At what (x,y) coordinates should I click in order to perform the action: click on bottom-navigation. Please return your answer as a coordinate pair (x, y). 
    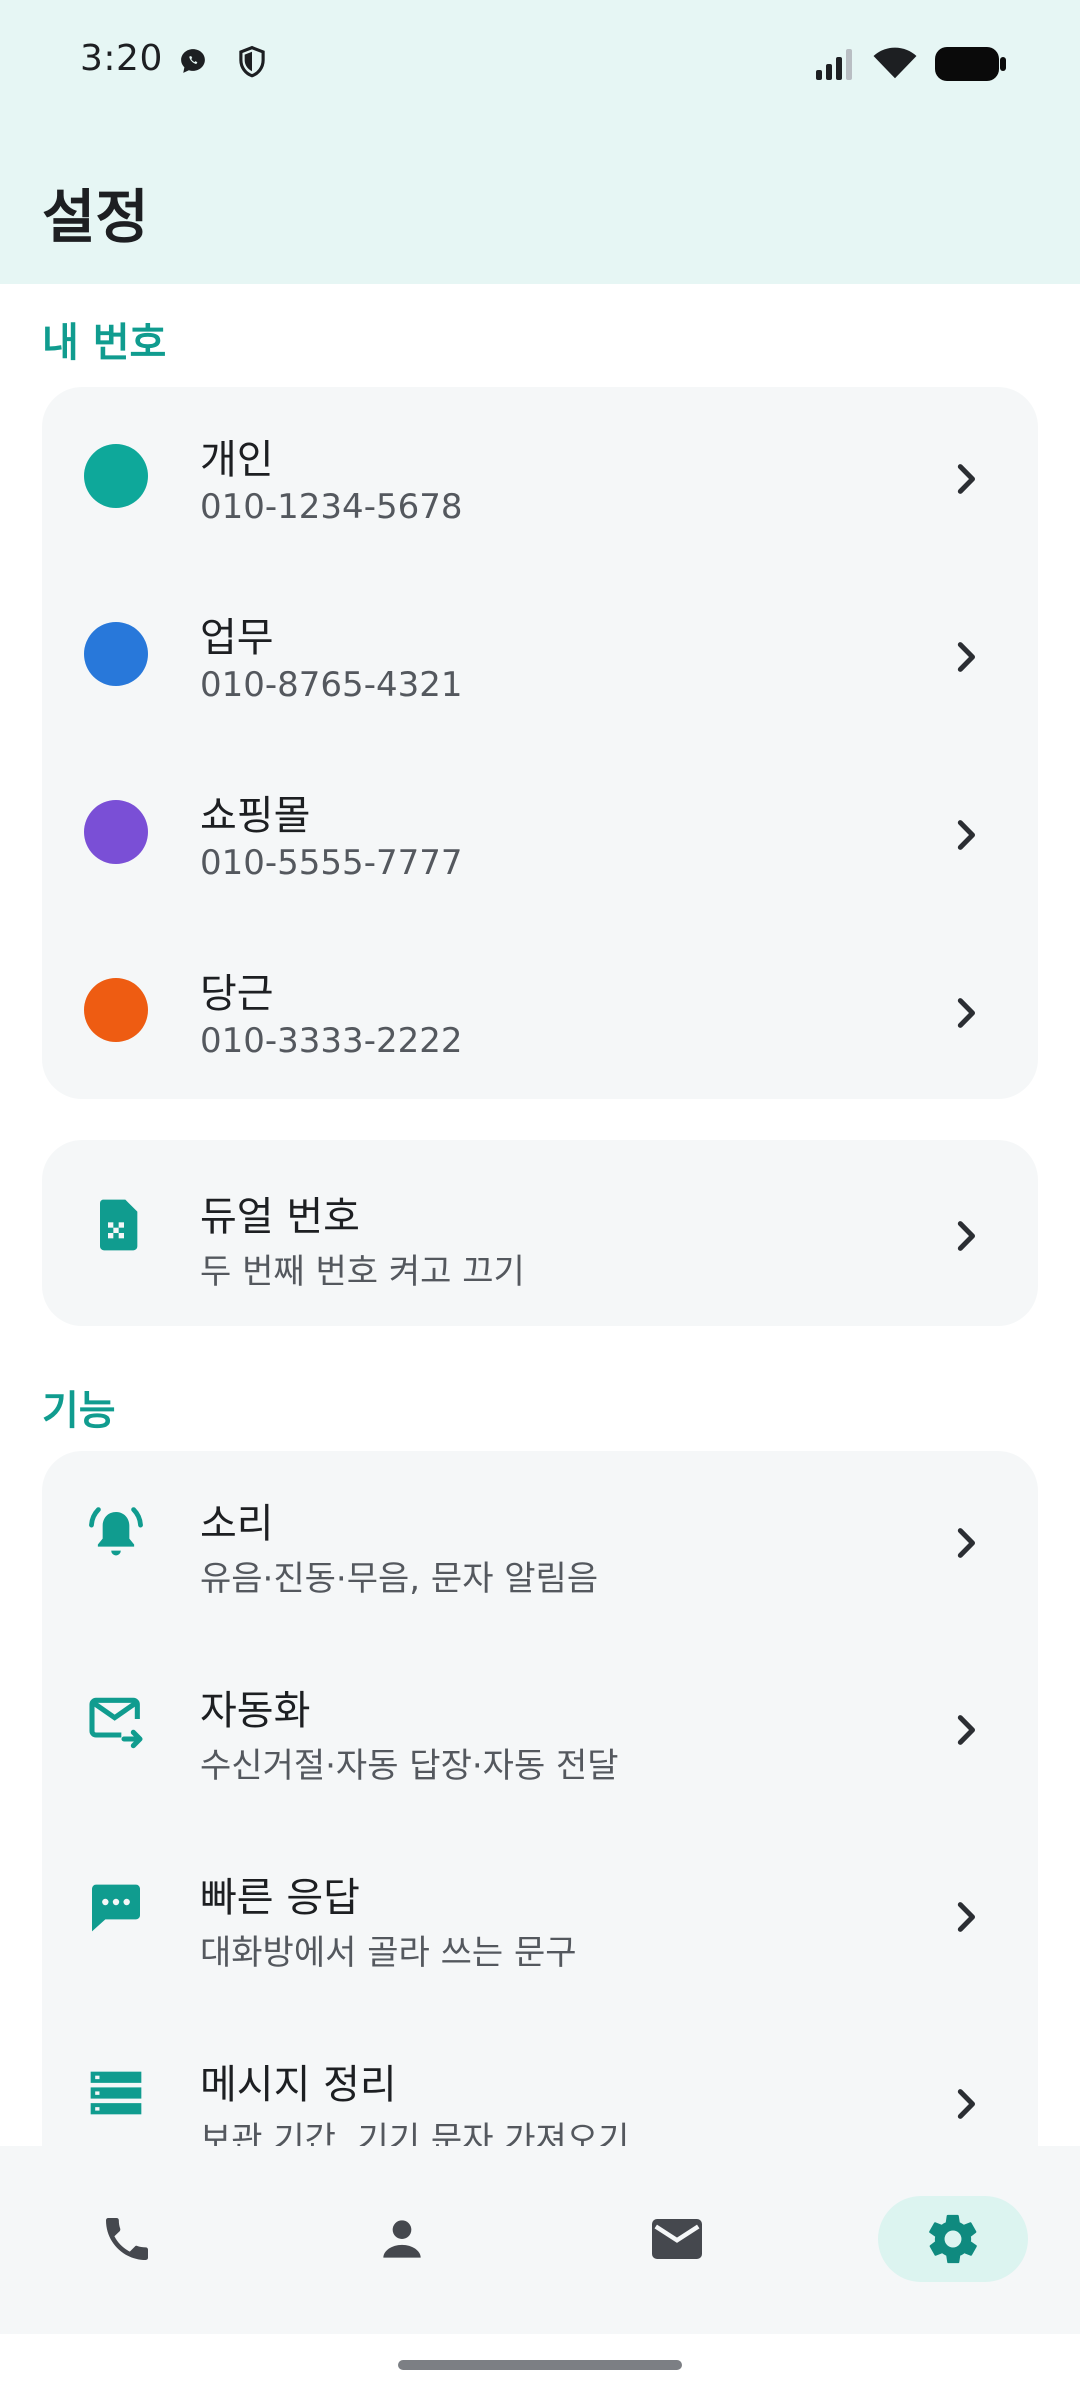
    Looking at the image, I should click on (540, 2240).